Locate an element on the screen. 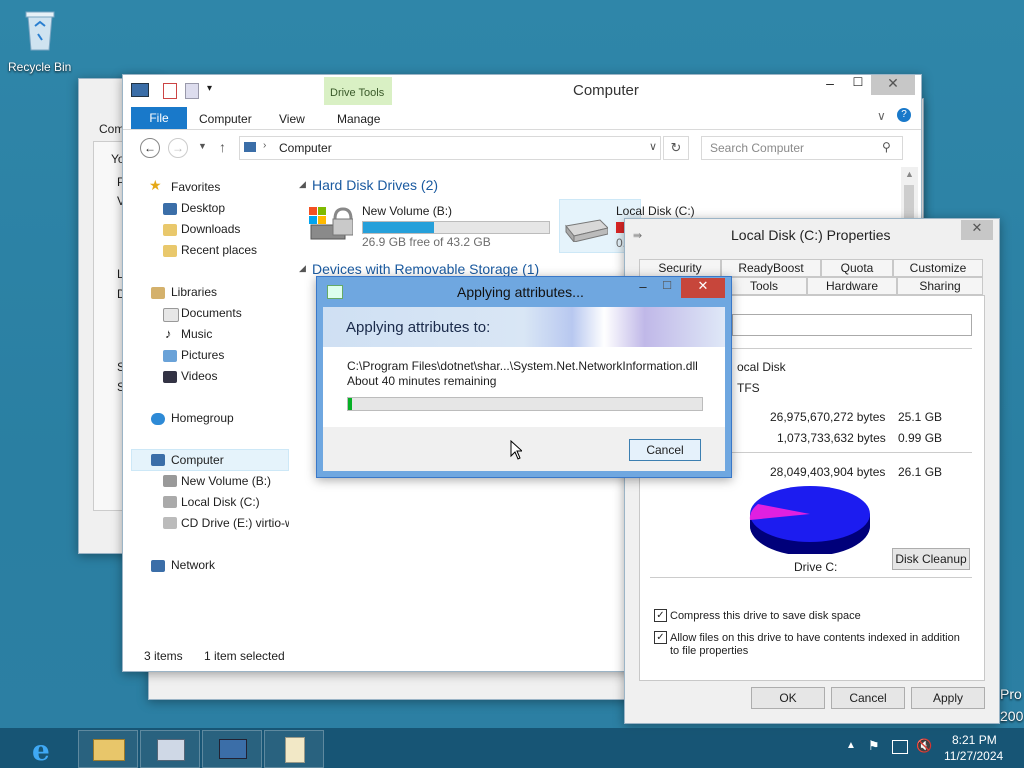 The image size is (1024, 768). nav-new-volume: New Volume (B:) is located at coordinates (226, 481).